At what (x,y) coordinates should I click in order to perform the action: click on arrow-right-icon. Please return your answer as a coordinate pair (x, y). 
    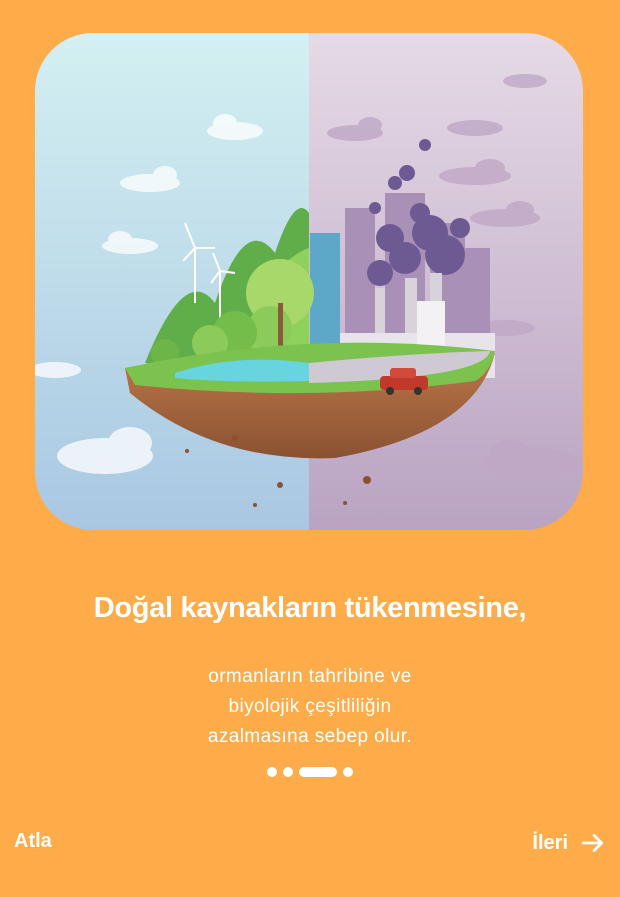
    Looking at the image, I should click on (592, 843).